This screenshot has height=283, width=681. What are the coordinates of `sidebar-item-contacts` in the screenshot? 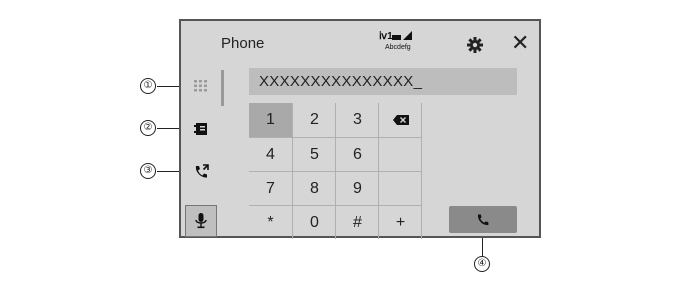 It's located at (201, 129).